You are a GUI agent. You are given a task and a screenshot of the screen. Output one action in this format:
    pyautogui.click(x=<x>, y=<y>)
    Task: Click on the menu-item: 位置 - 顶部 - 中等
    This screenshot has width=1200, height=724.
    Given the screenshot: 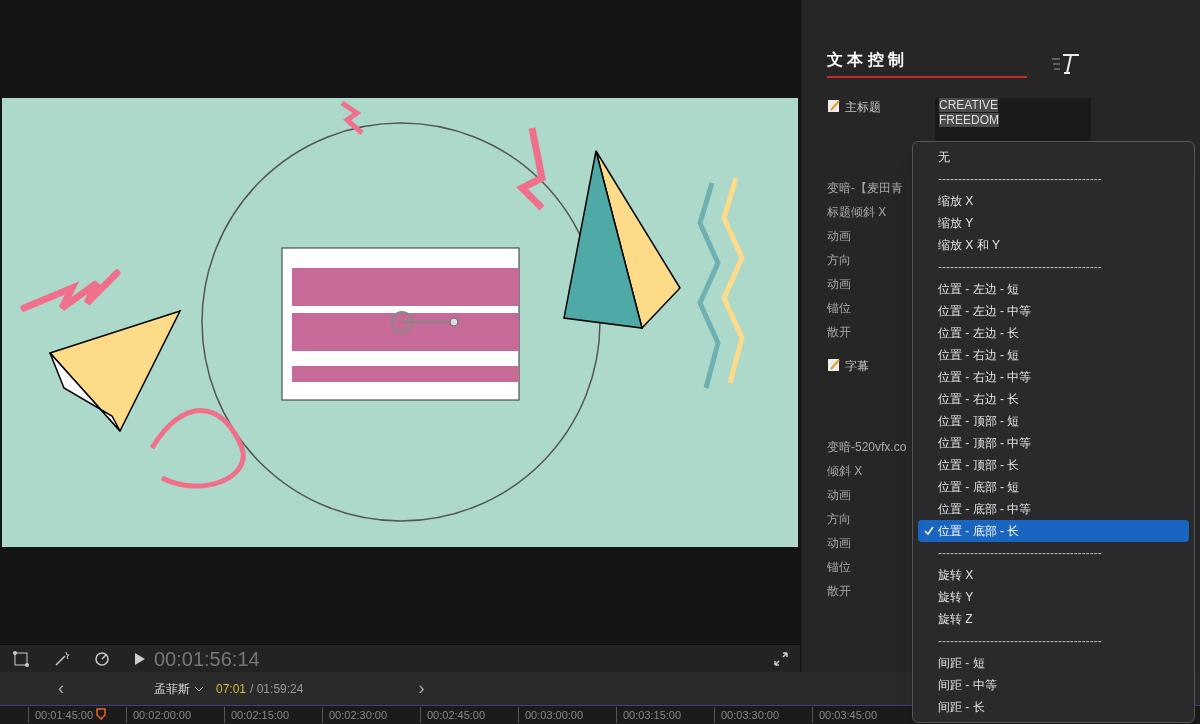 What is the action you would take?
    pyautogui.click(x=1053, y=443)
    